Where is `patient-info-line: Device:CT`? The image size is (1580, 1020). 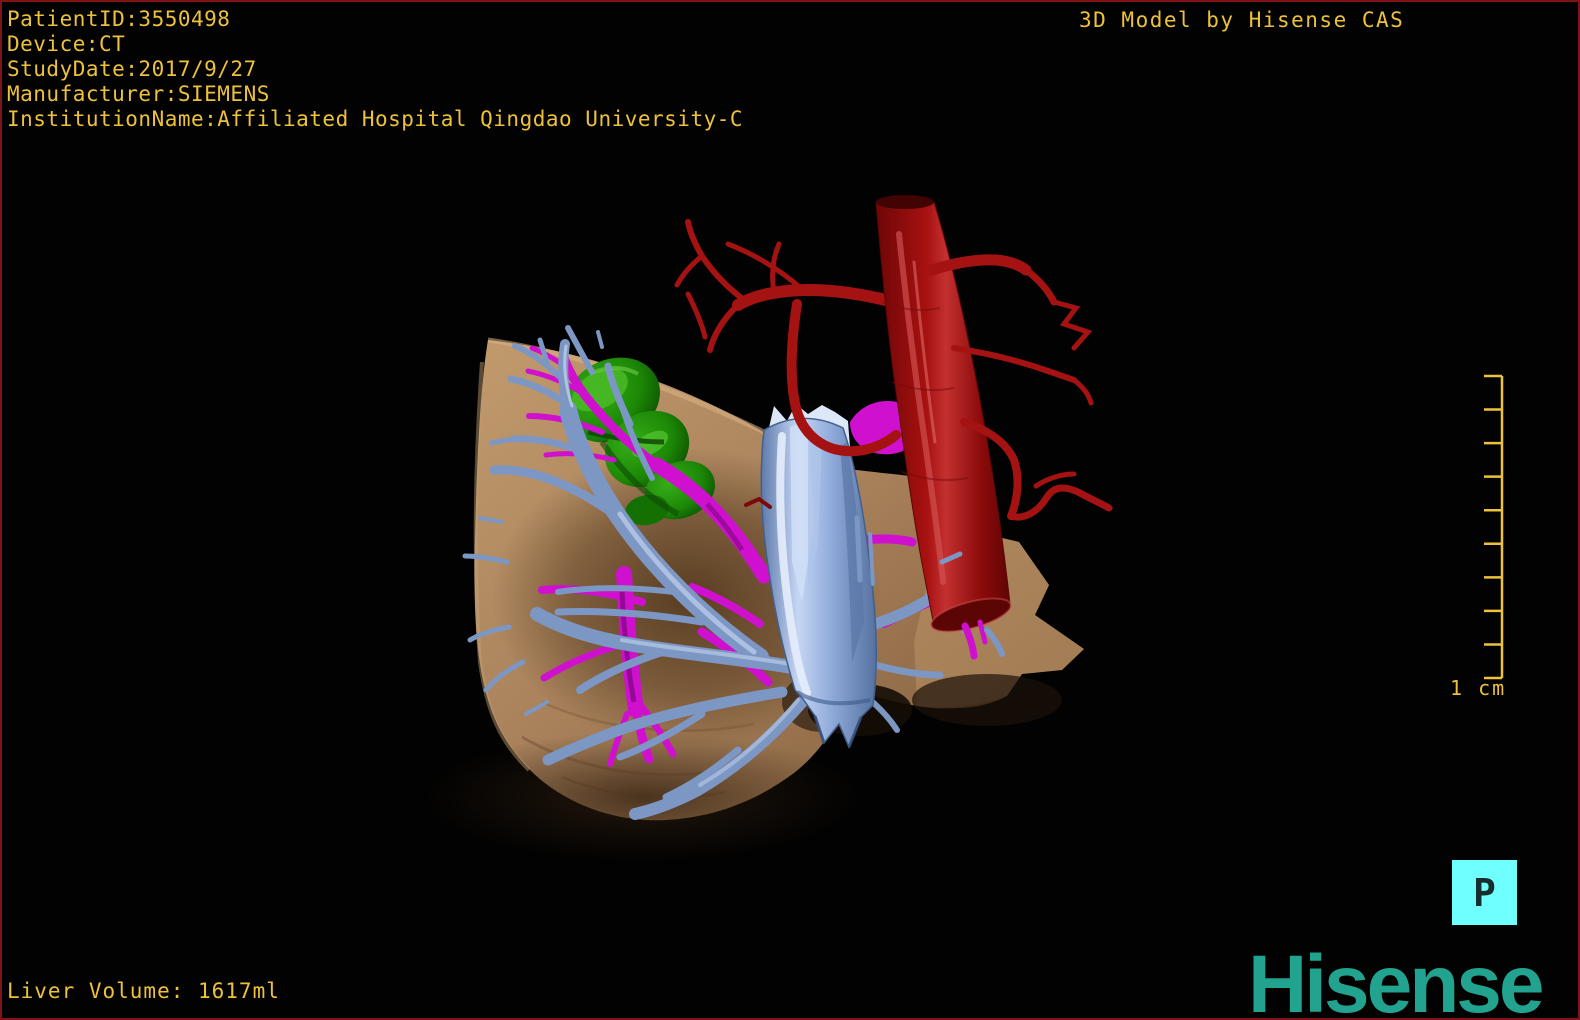 patient-info-line: Device:CT is located at coordinates (66, 44).